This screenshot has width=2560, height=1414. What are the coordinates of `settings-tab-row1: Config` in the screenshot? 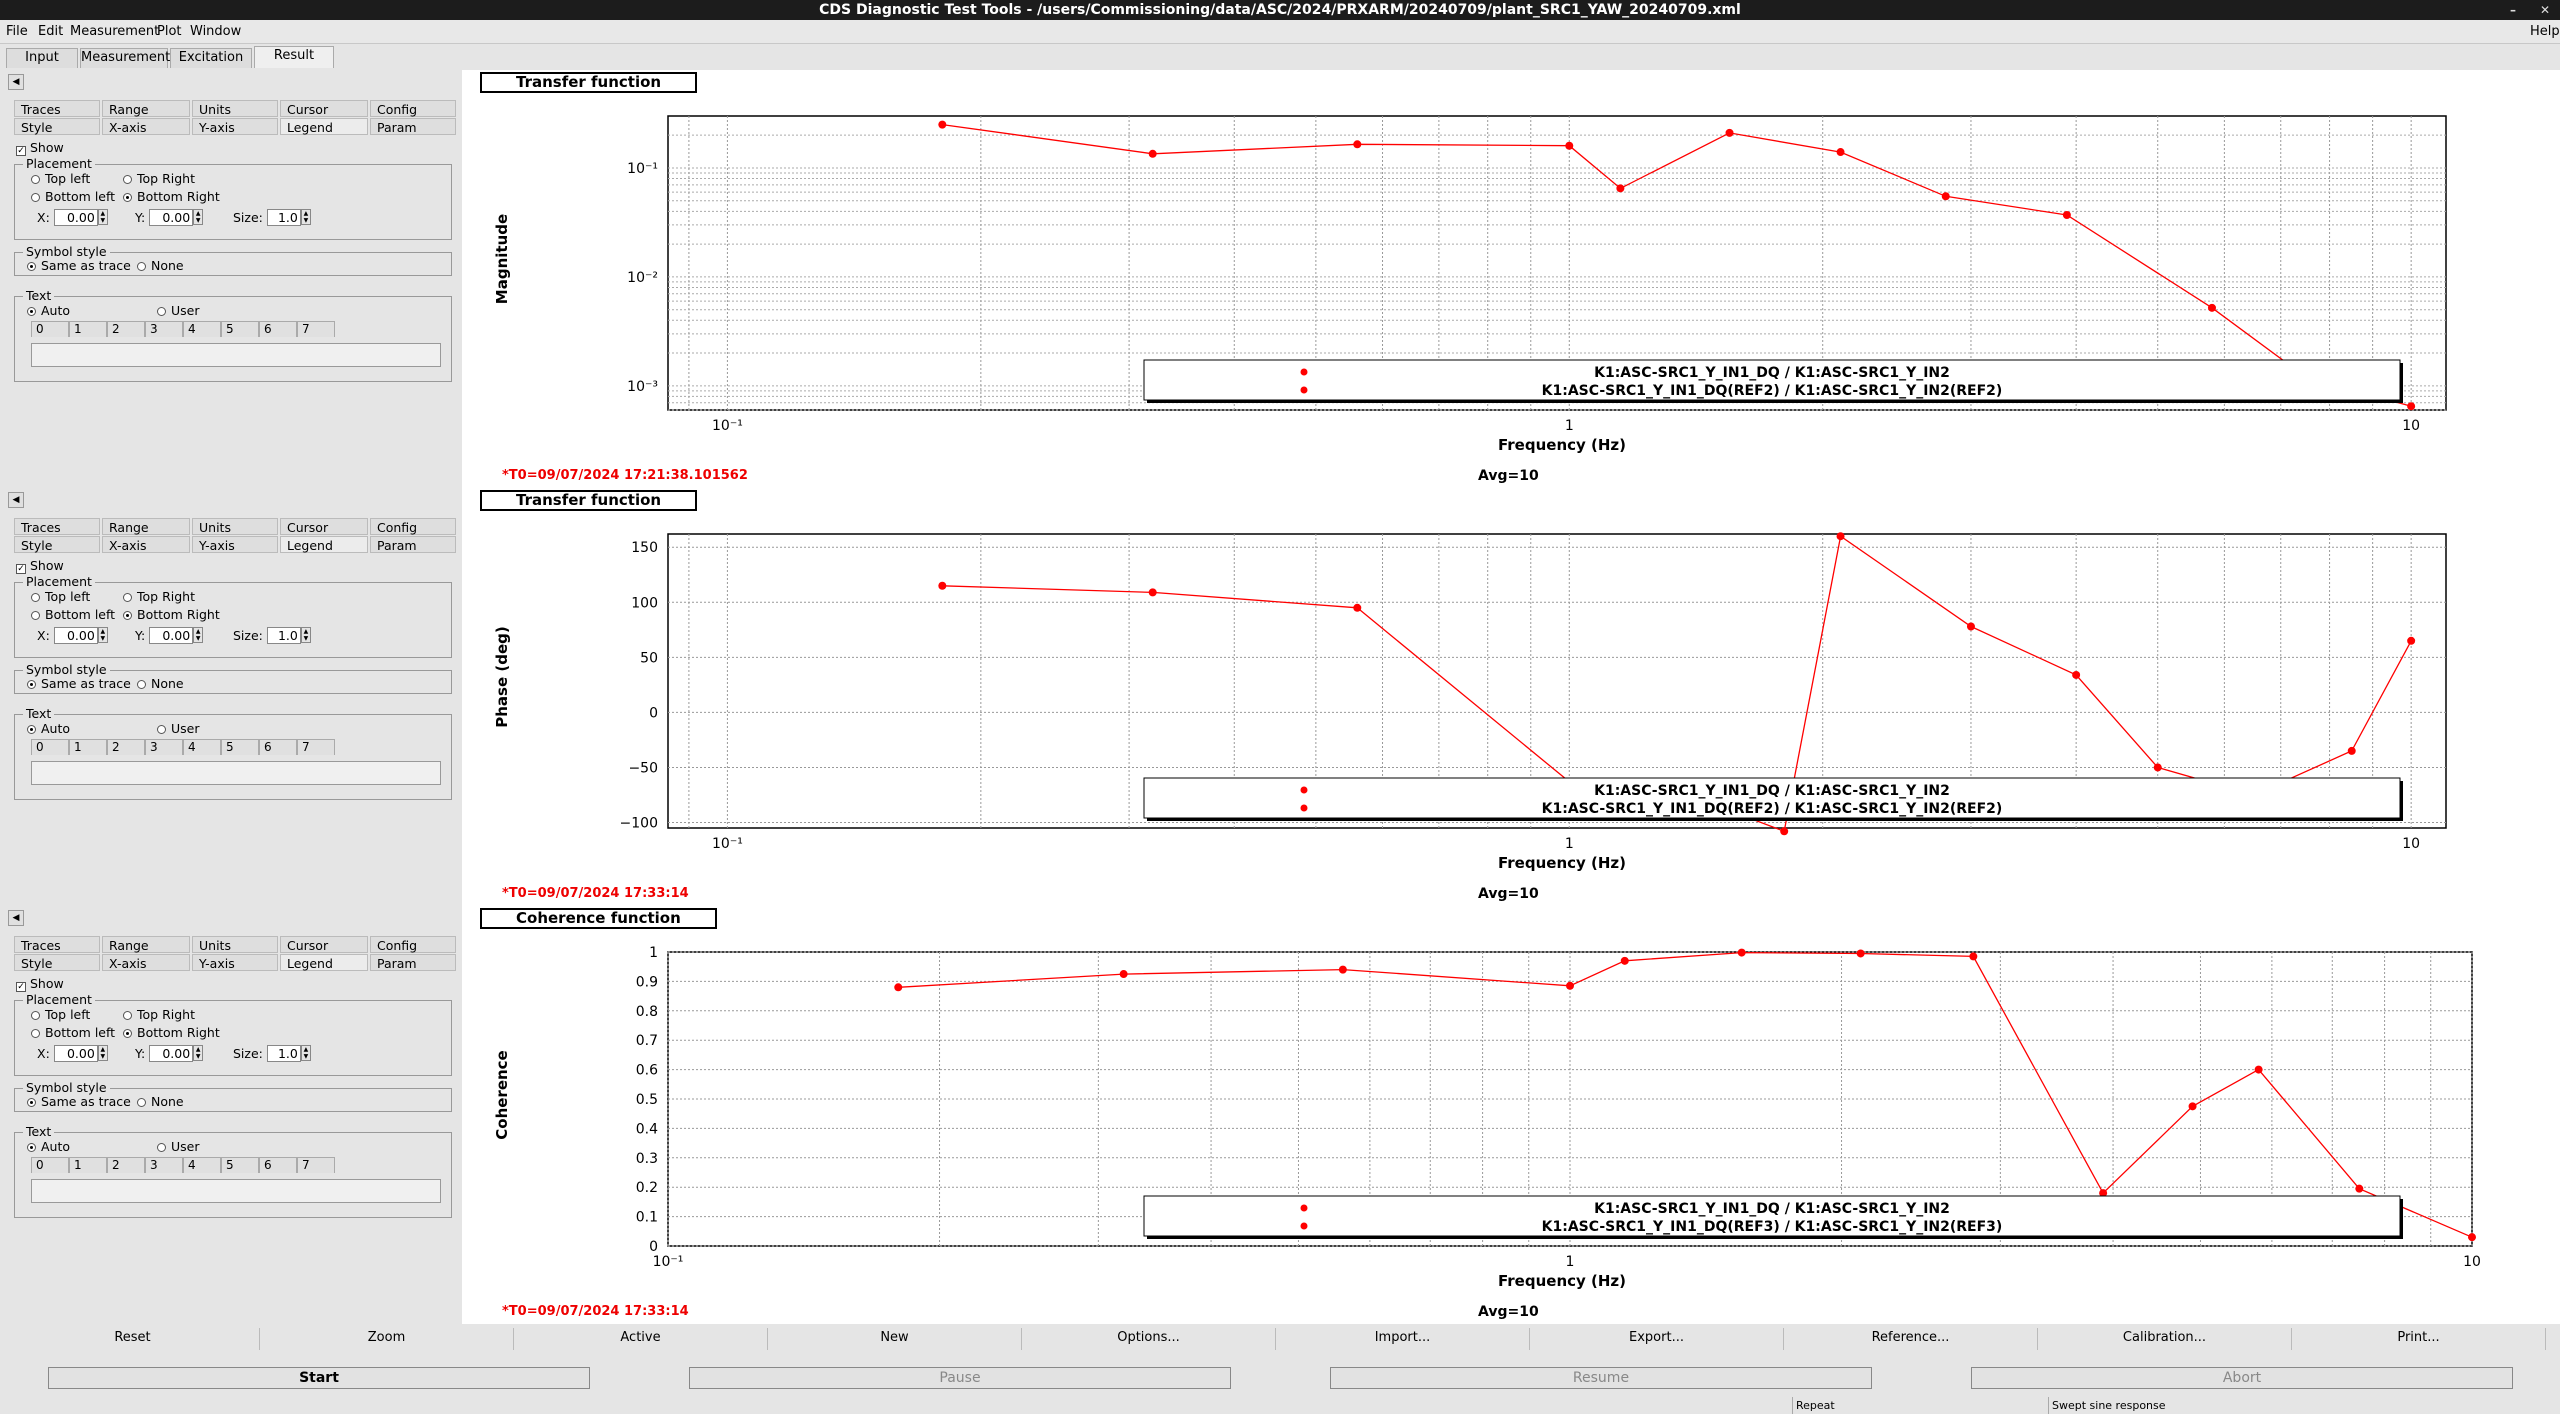 It's located at (413, 526).